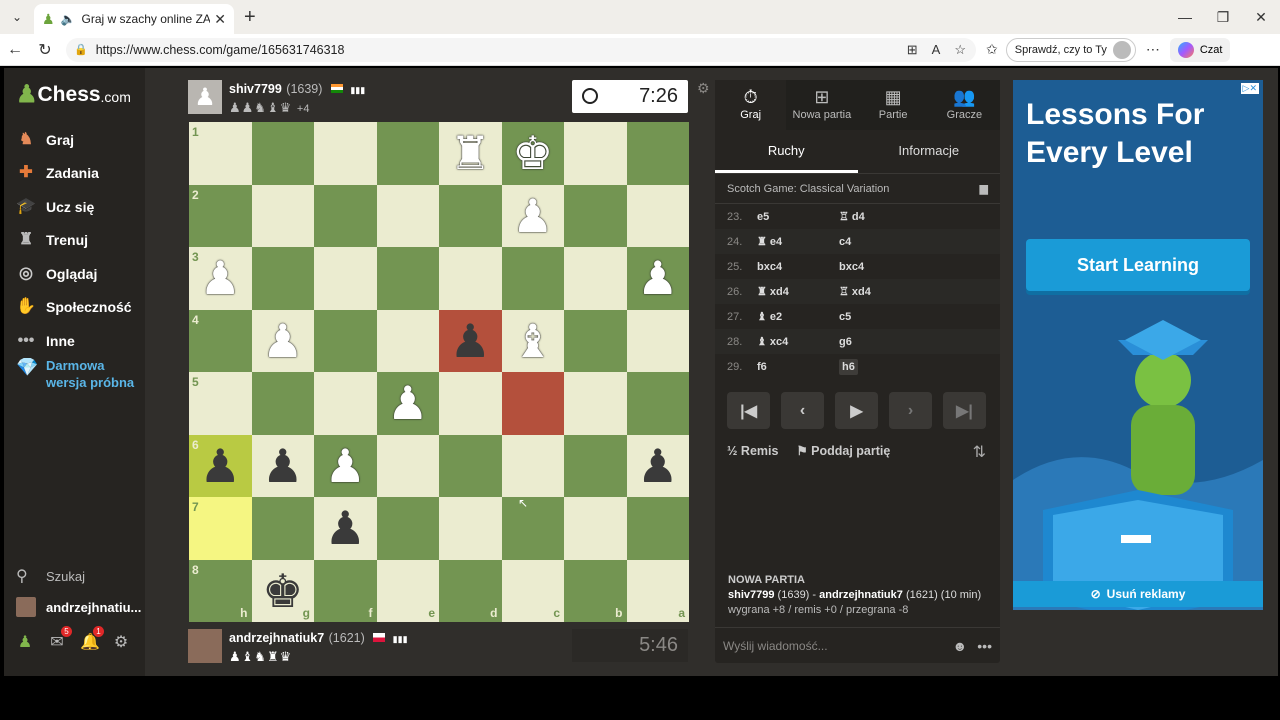 This screenshot has height=720, width=1280. What do you see at coordinates (74, 140) in the screenshot?
I see `sidebar-item-graj: ♞ Graj` at bounding box center [74, 140].